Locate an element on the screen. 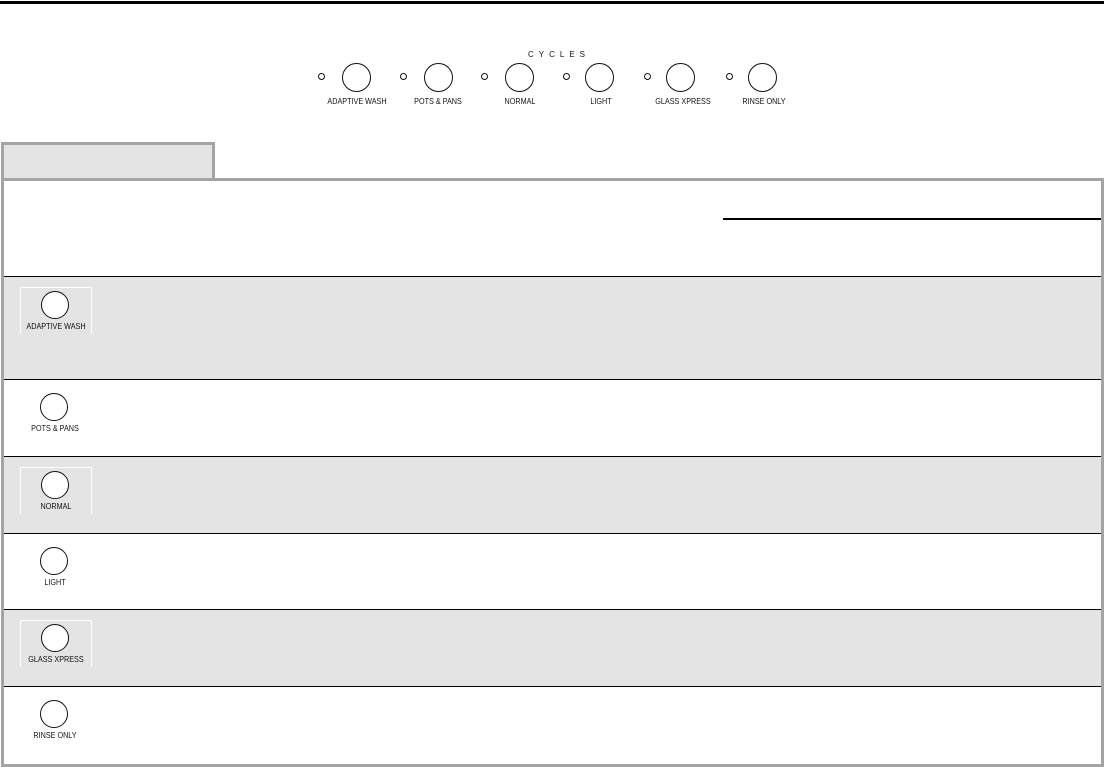 This screenshot has width=1104, height=767. table-row-pots-pans: POTS & PANS is located at coordinates (552, 418).